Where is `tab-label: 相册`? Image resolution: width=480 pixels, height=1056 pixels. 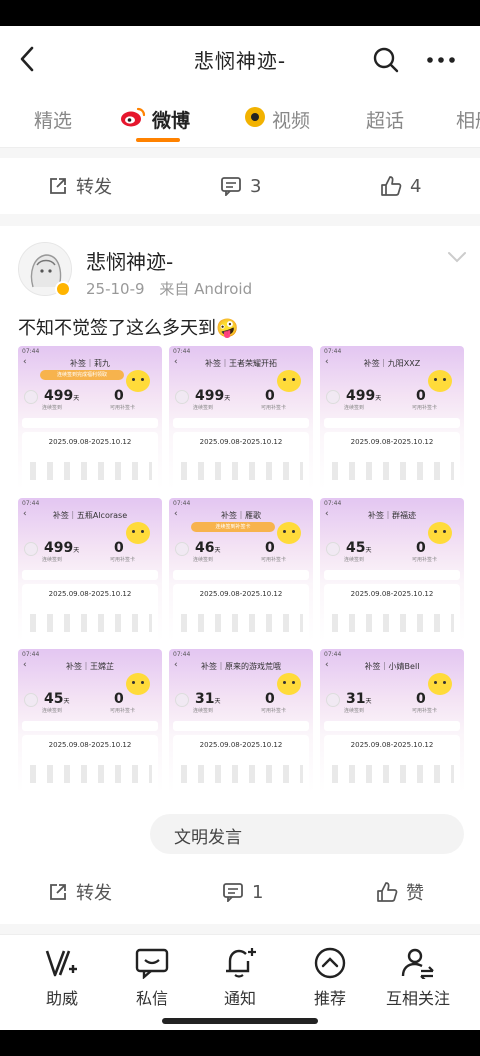 tab-label: 相册 is located at coordinates (468, 121).